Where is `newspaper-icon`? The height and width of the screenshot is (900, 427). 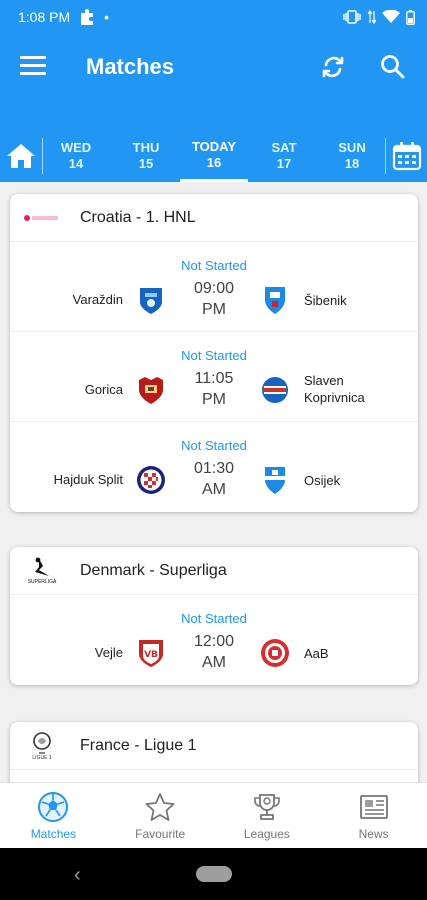 newspaper-icon is located at coordinates (374, 807).